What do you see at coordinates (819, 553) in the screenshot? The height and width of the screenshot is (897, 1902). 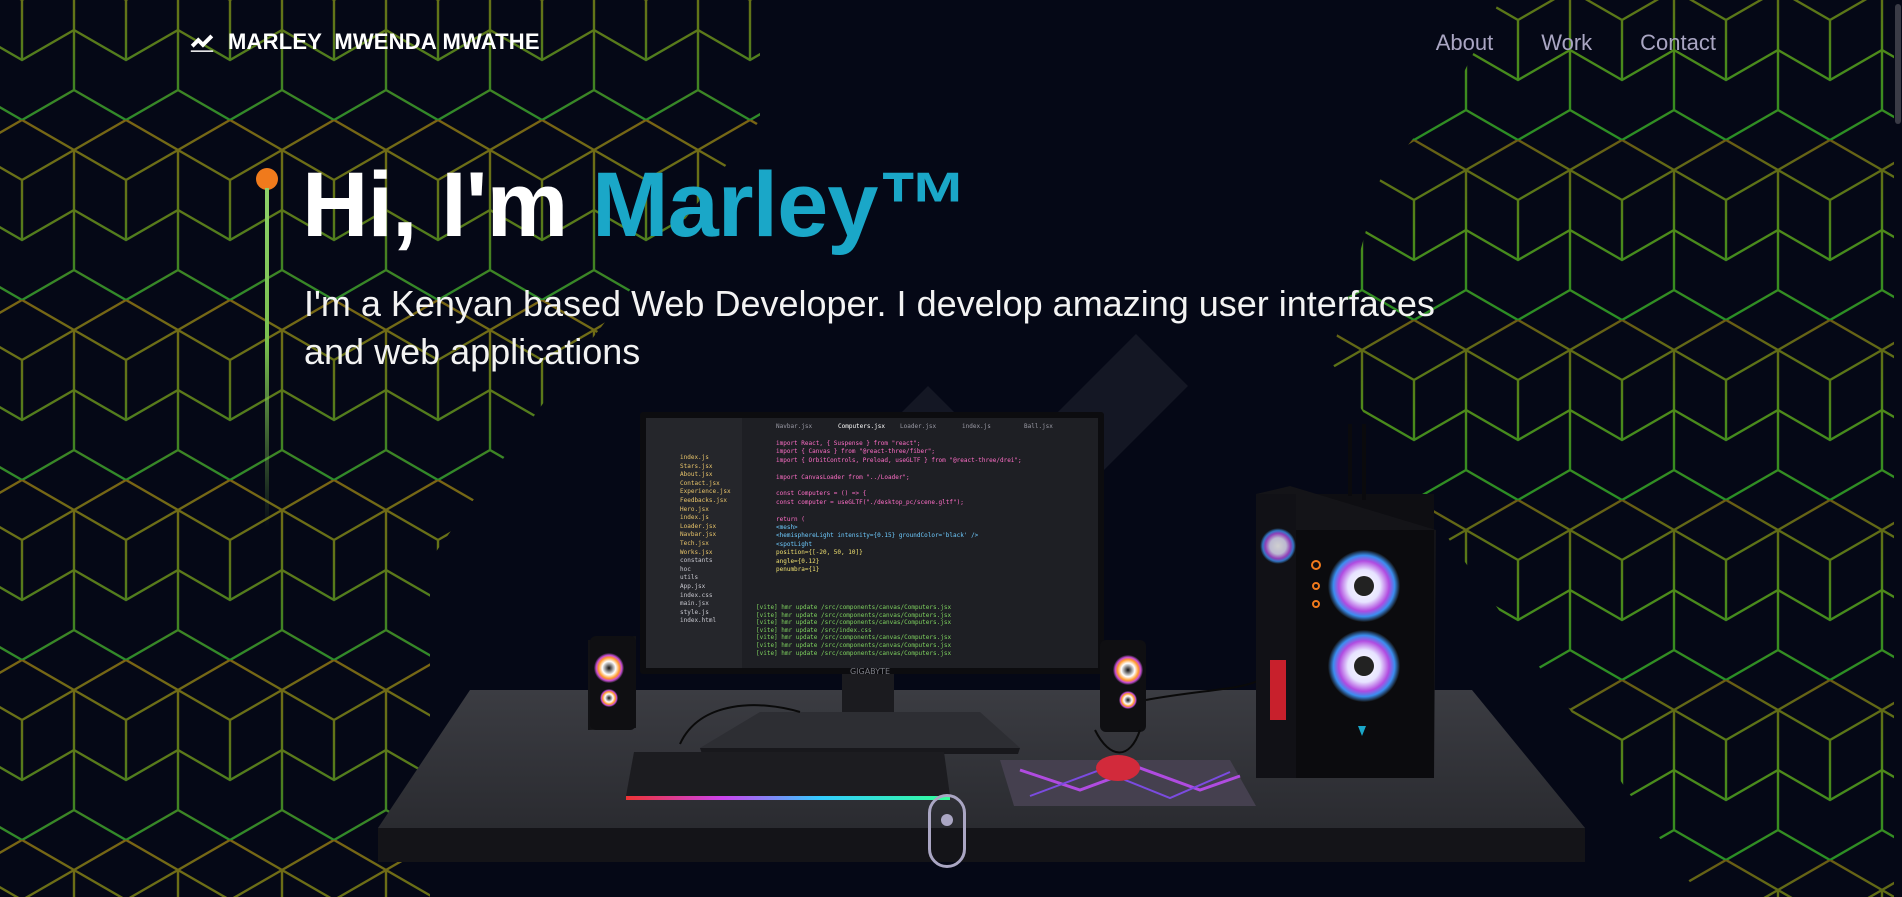 I see `code-line: position={[-20, 50, 10]}` at bounding box center [819, 553].